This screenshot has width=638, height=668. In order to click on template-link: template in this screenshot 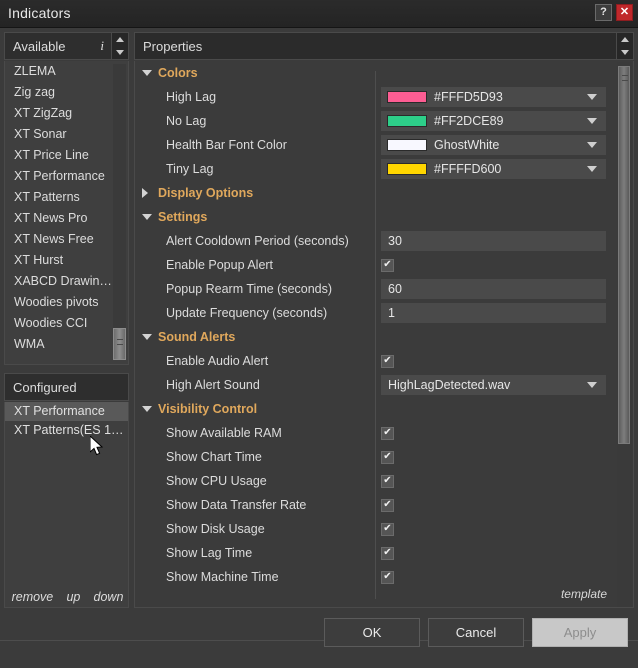, I will do `click(584, 594)`.